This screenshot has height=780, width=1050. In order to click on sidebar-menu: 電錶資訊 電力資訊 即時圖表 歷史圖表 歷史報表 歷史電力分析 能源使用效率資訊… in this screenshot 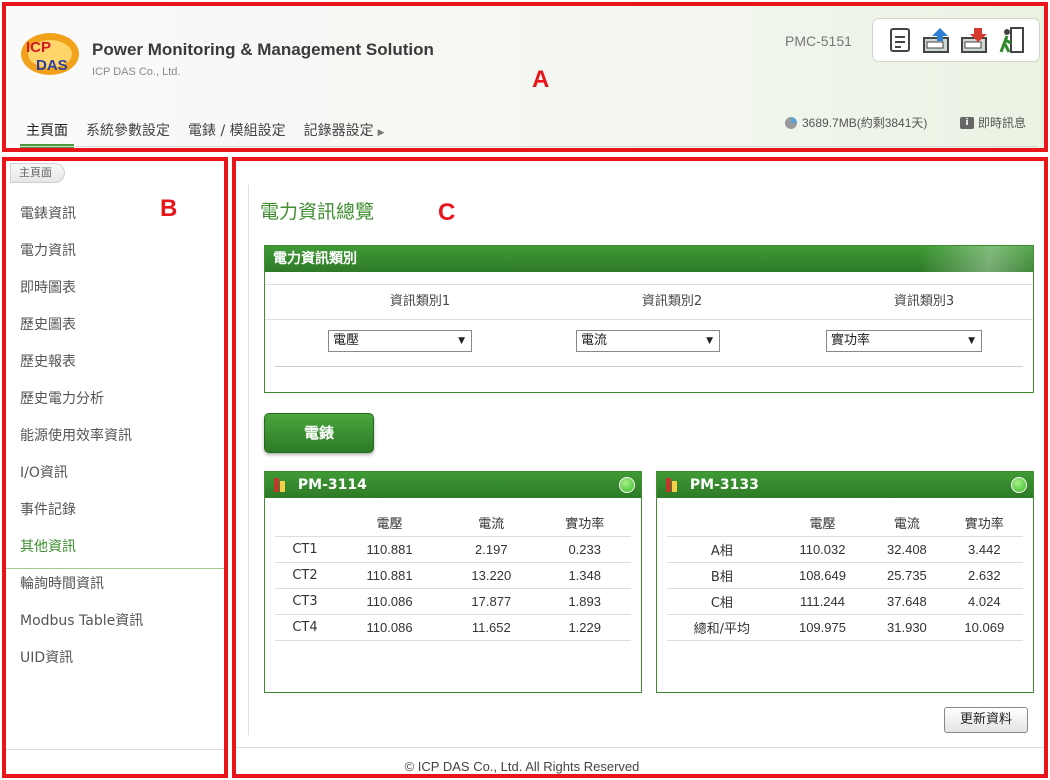, I will do `click(115, 439)`.